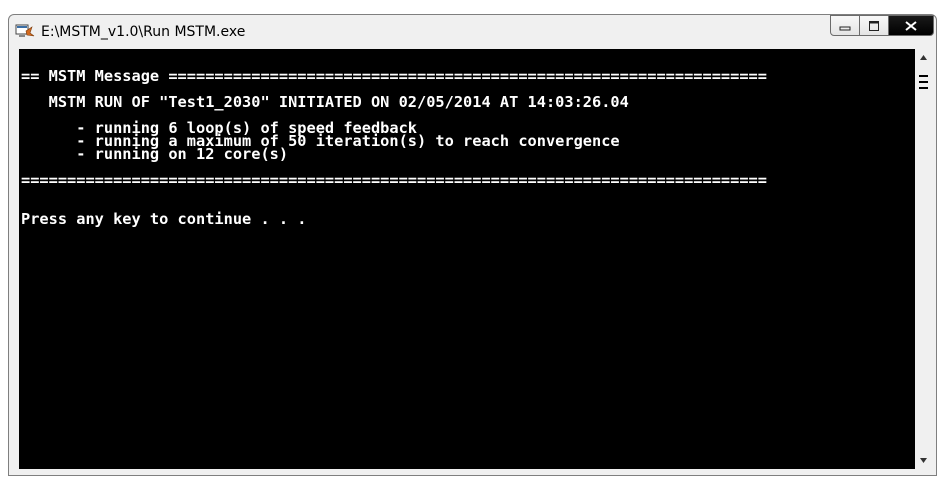  I want to click on arrow-up-icon, so click(923, 57).